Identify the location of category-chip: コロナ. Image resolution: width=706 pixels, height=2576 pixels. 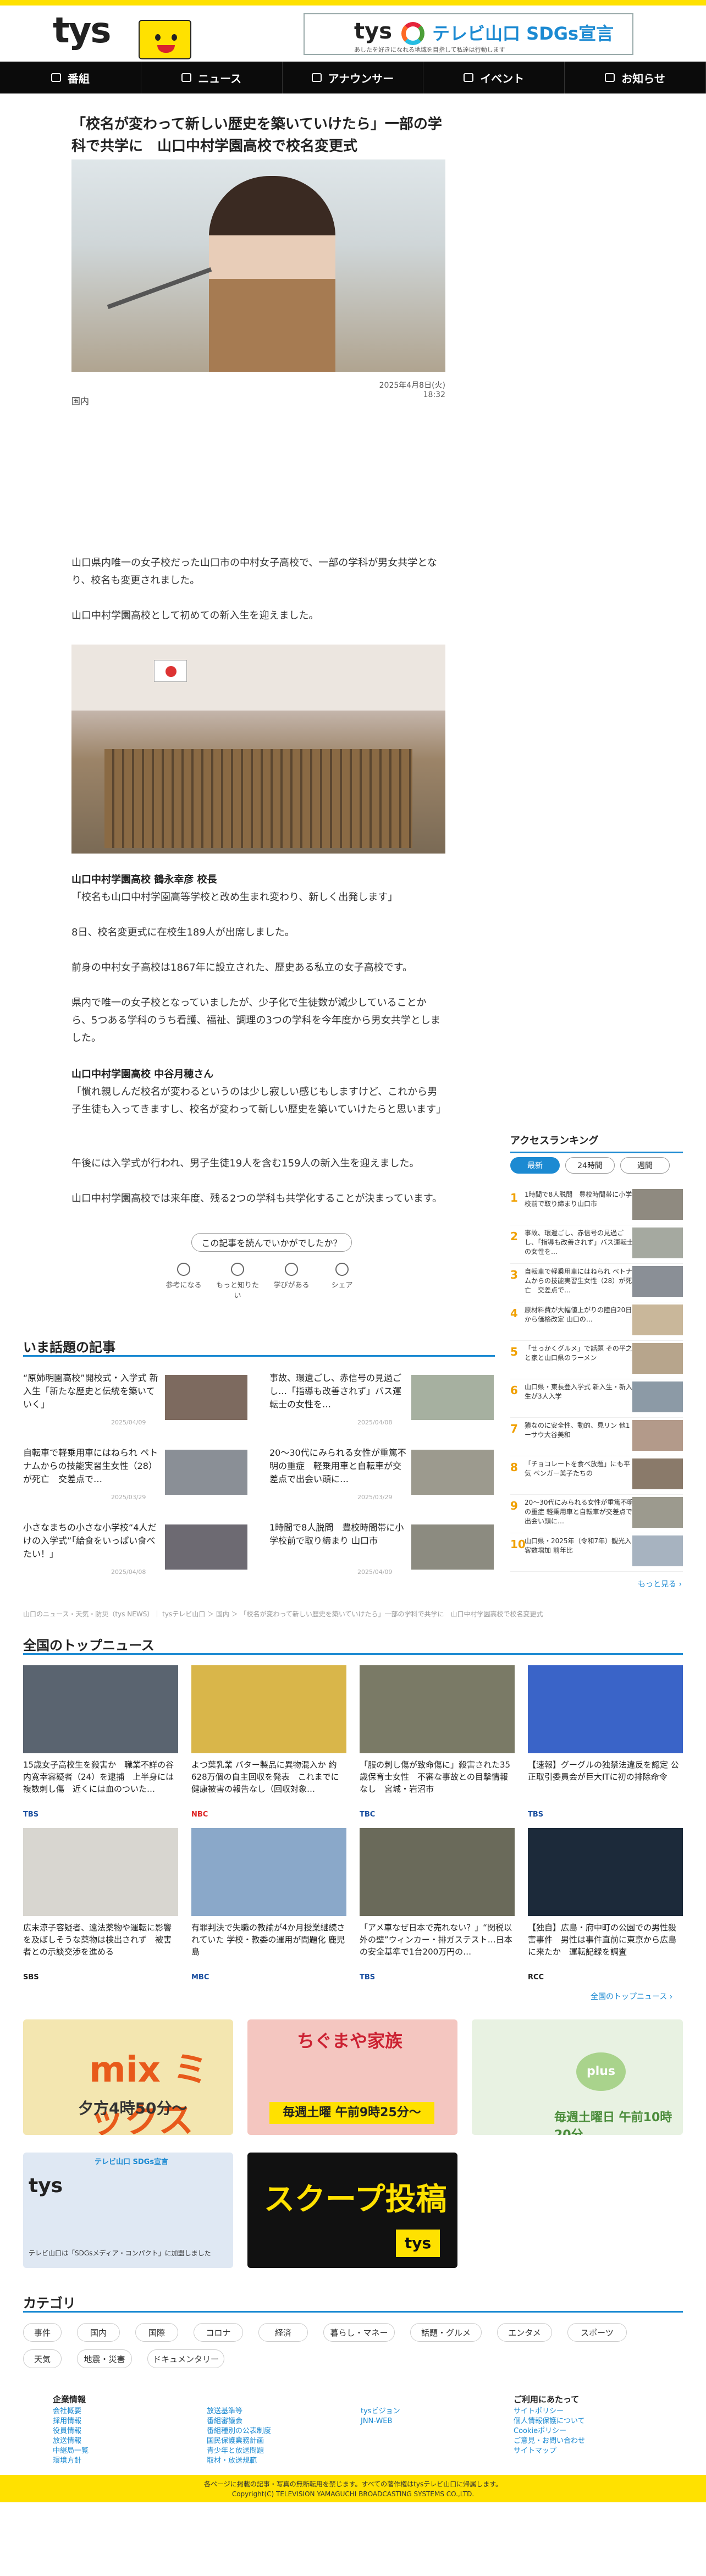
(218, 2332).